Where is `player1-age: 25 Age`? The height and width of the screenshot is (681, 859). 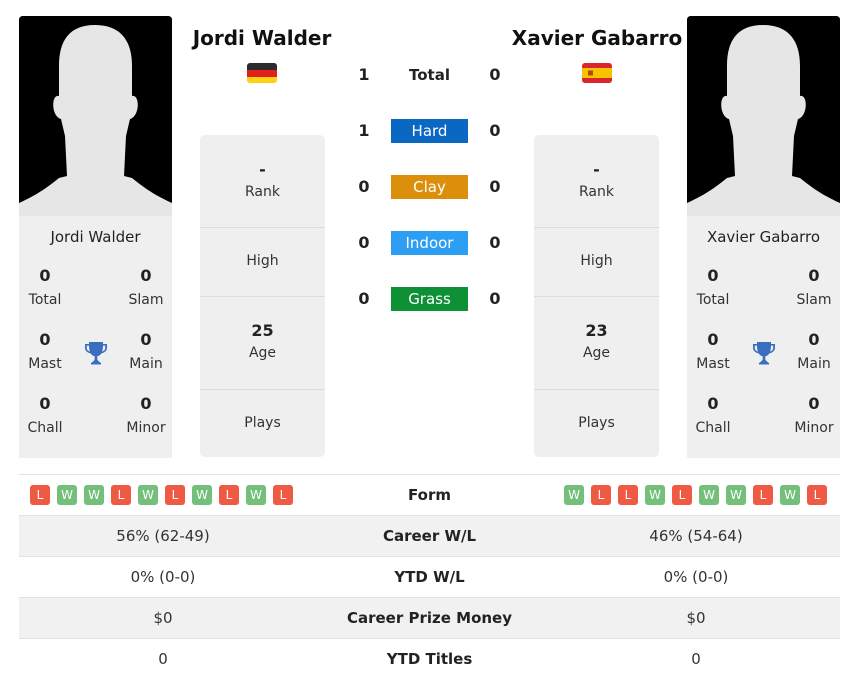
player1-age: 25 Age is located at coordinates (262, 343).